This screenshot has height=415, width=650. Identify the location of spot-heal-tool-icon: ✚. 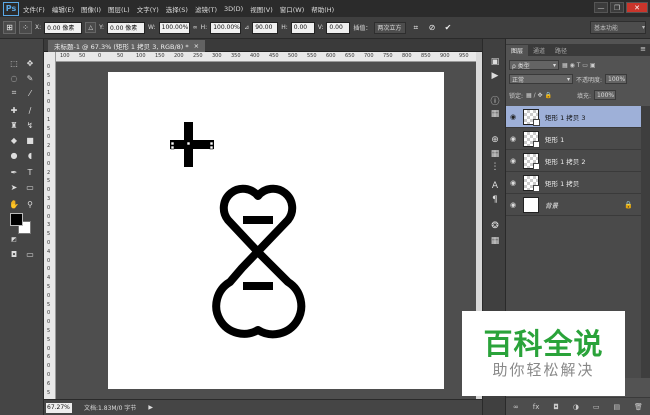
(14, 110).